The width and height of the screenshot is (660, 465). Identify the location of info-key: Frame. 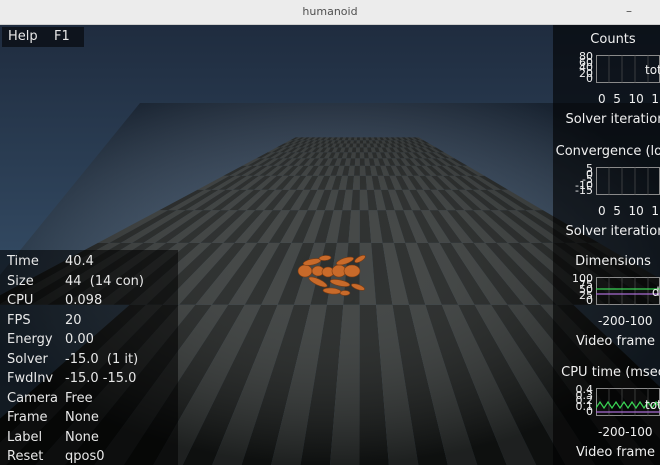
(27, 417).